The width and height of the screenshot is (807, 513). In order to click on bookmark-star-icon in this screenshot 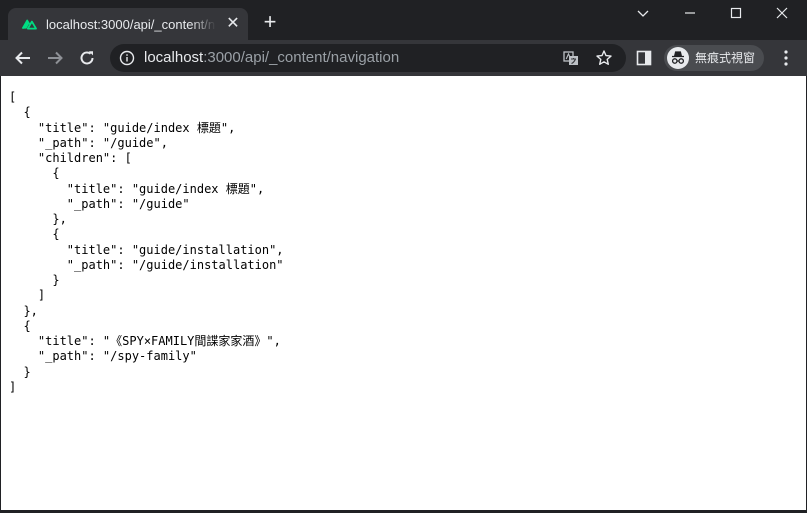, I will do `click(604, 58)`.